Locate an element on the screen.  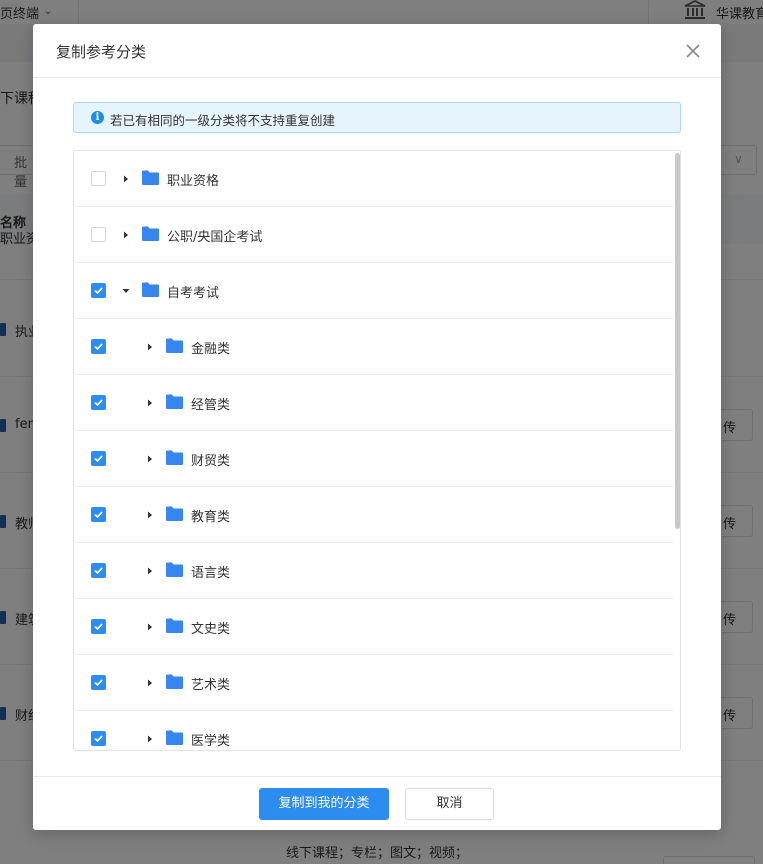
tree-node-label: 金融类 is located at coordinates (211, 349).